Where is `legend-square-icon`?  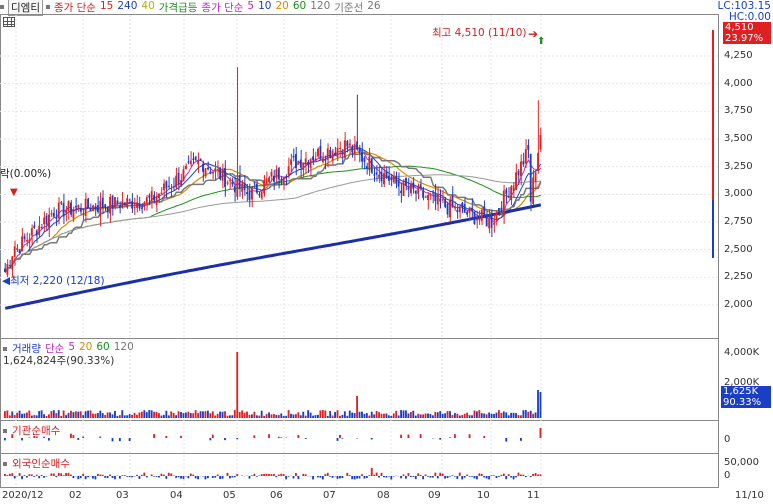 legend-square-icon is located at coordinates (5, 348).